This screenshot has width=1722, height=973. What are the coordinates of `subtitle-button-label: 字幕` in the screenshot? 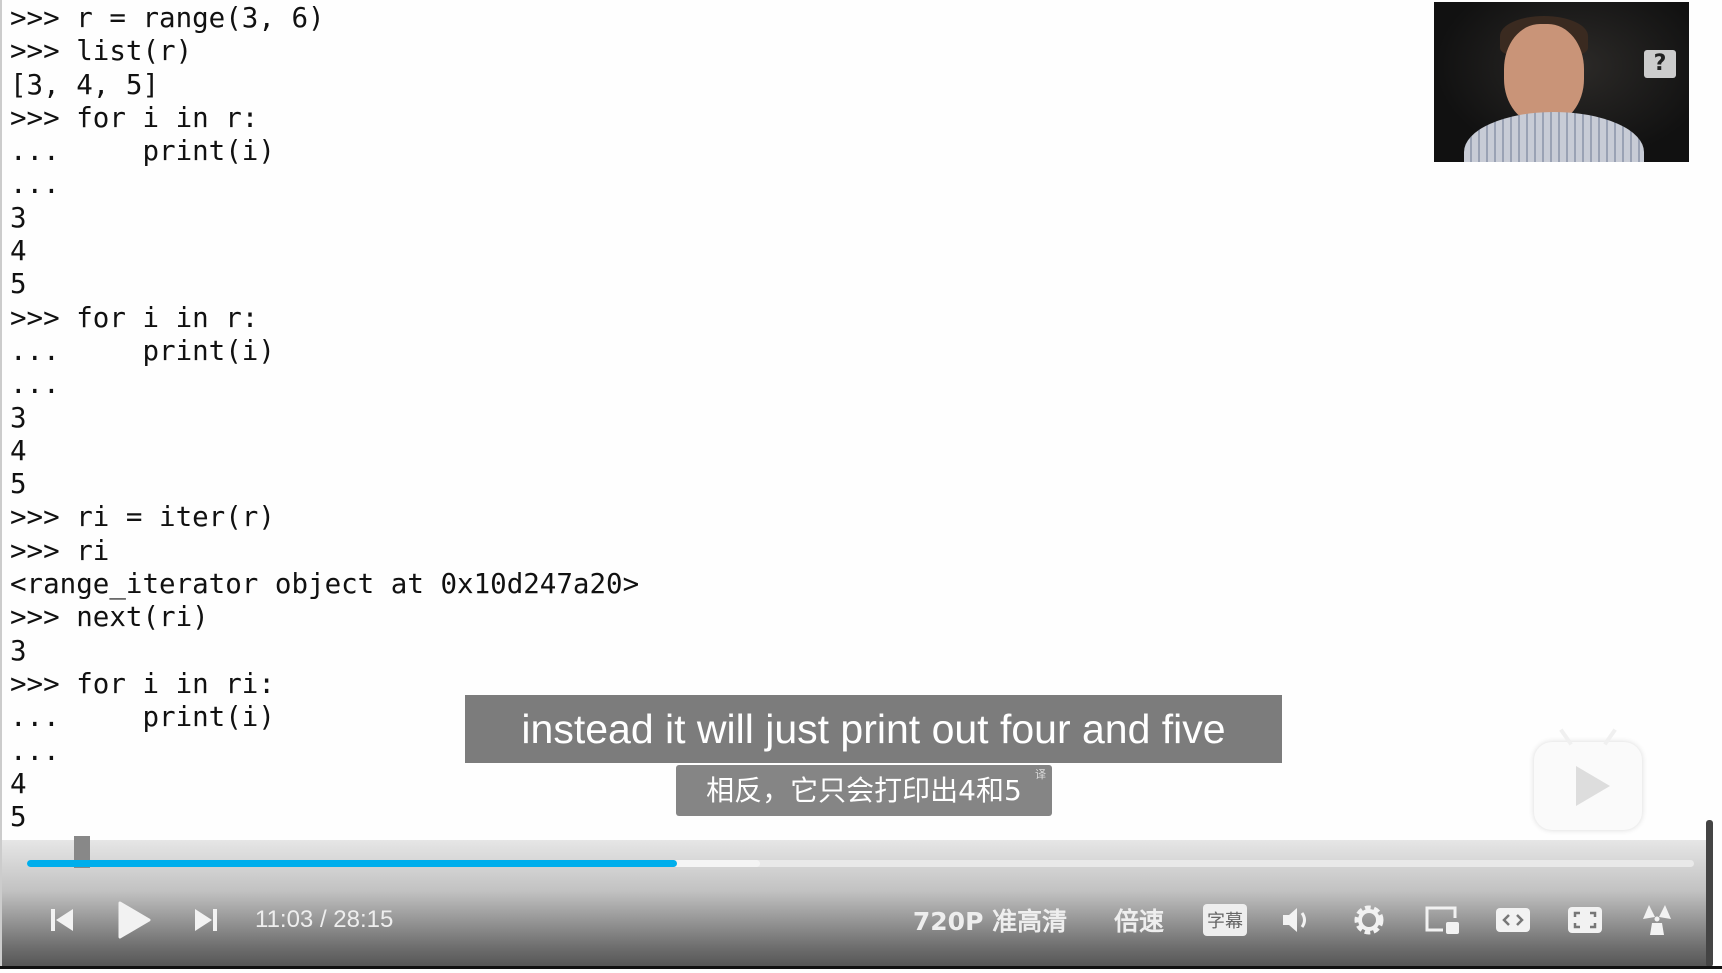 It's located at (1225, 920).